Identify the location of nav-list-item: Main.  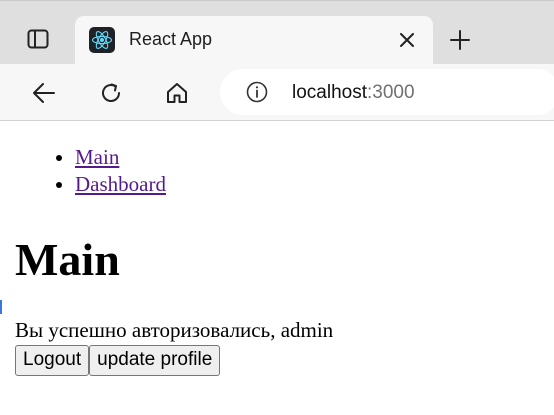
(120, 157).